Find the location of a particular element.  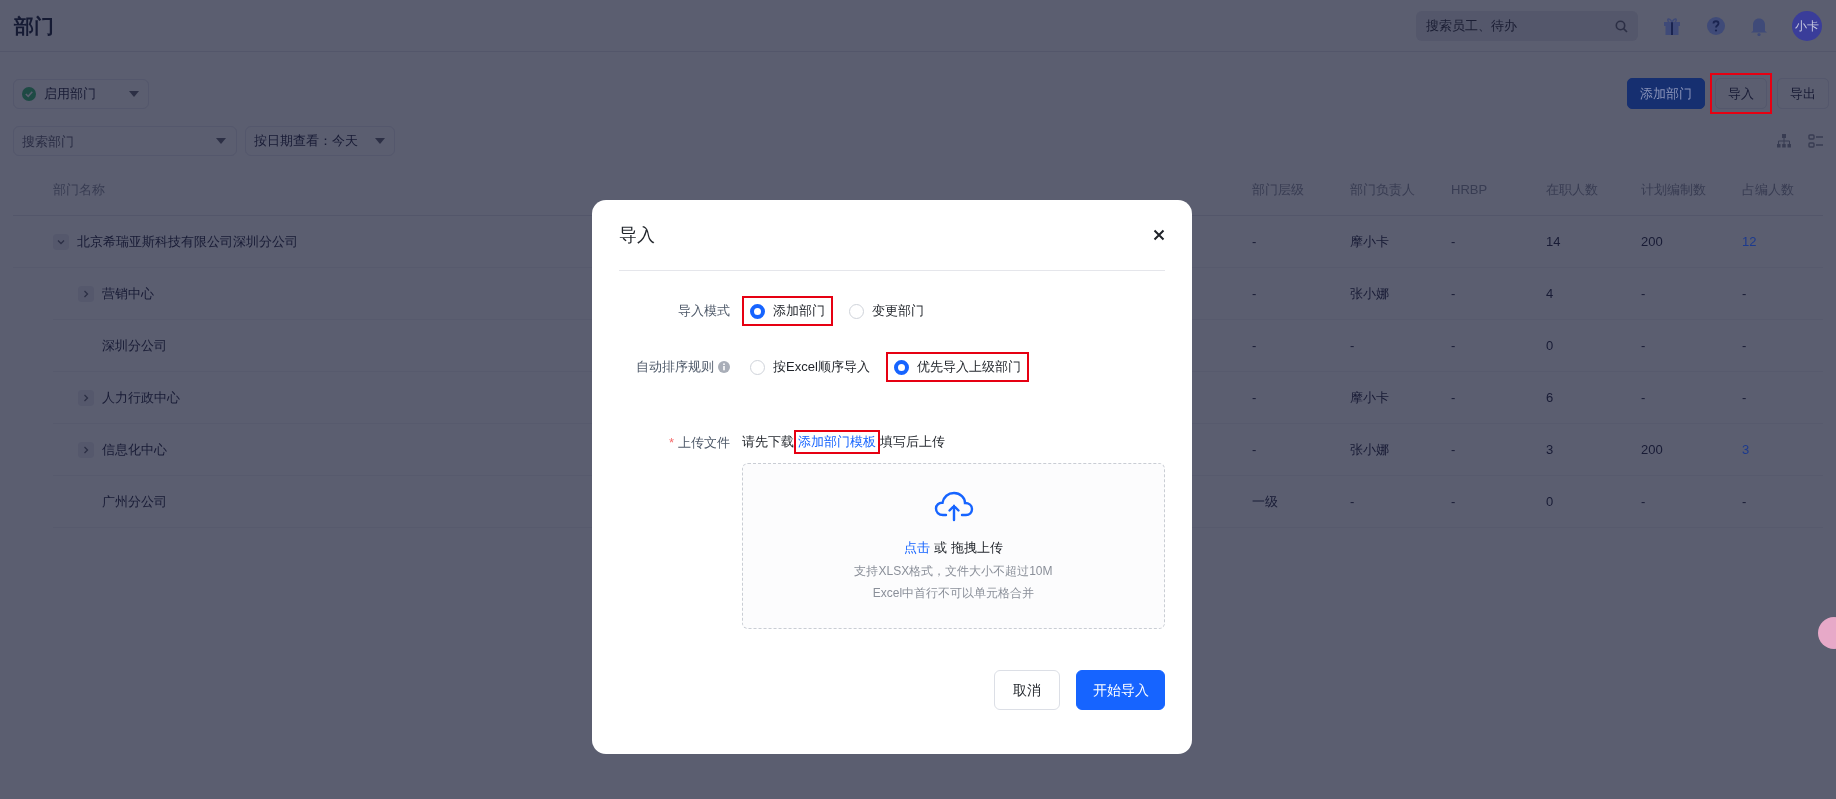

option-label: 添加部门 is located at coordinates (799, 311).